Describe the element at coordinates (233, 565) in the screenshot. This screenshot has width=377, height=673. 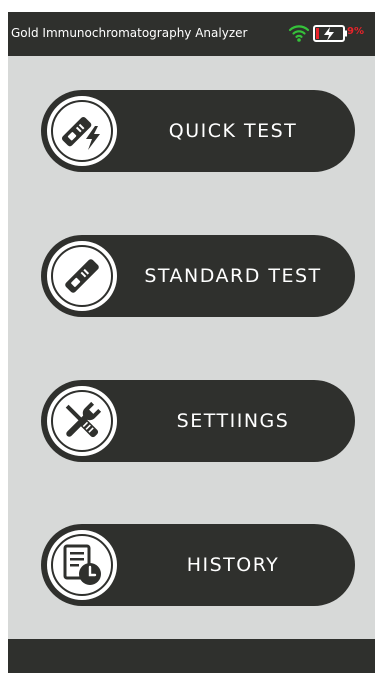
I see `history-label: HISTORY` at that location.